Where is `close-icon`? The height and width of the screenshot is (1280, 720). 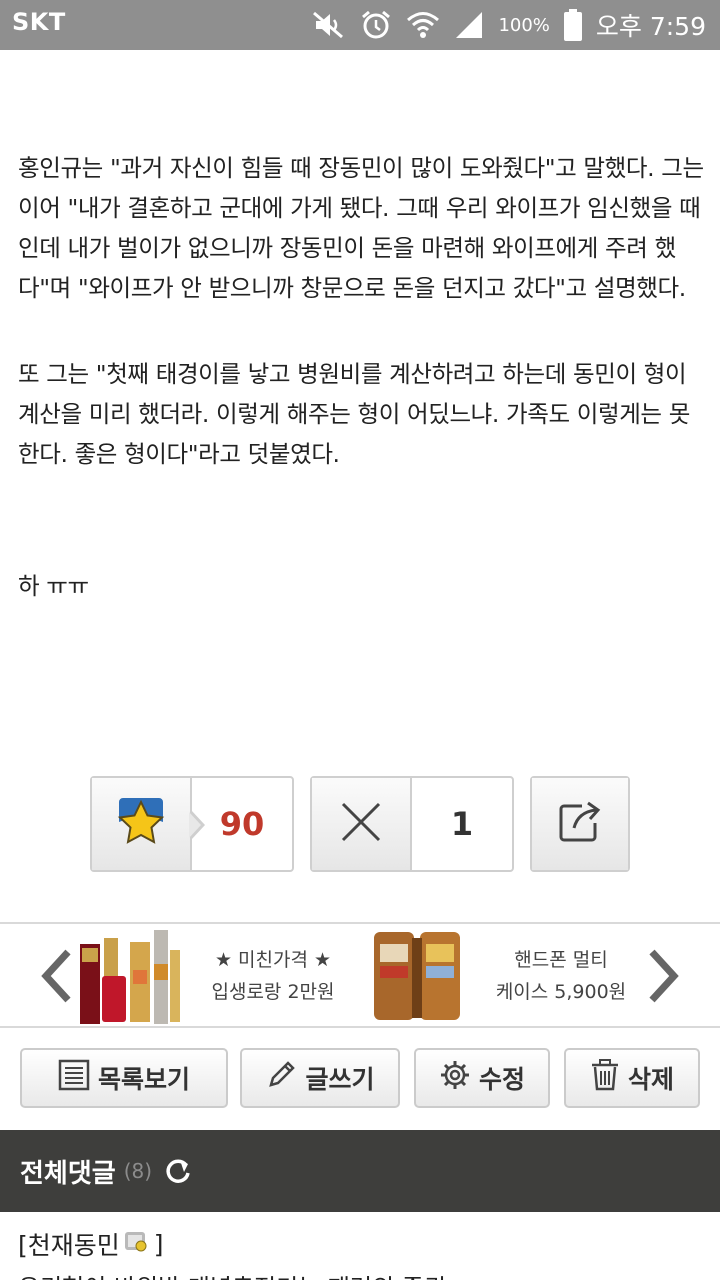
close-icon is located at coordinates (361, 824).